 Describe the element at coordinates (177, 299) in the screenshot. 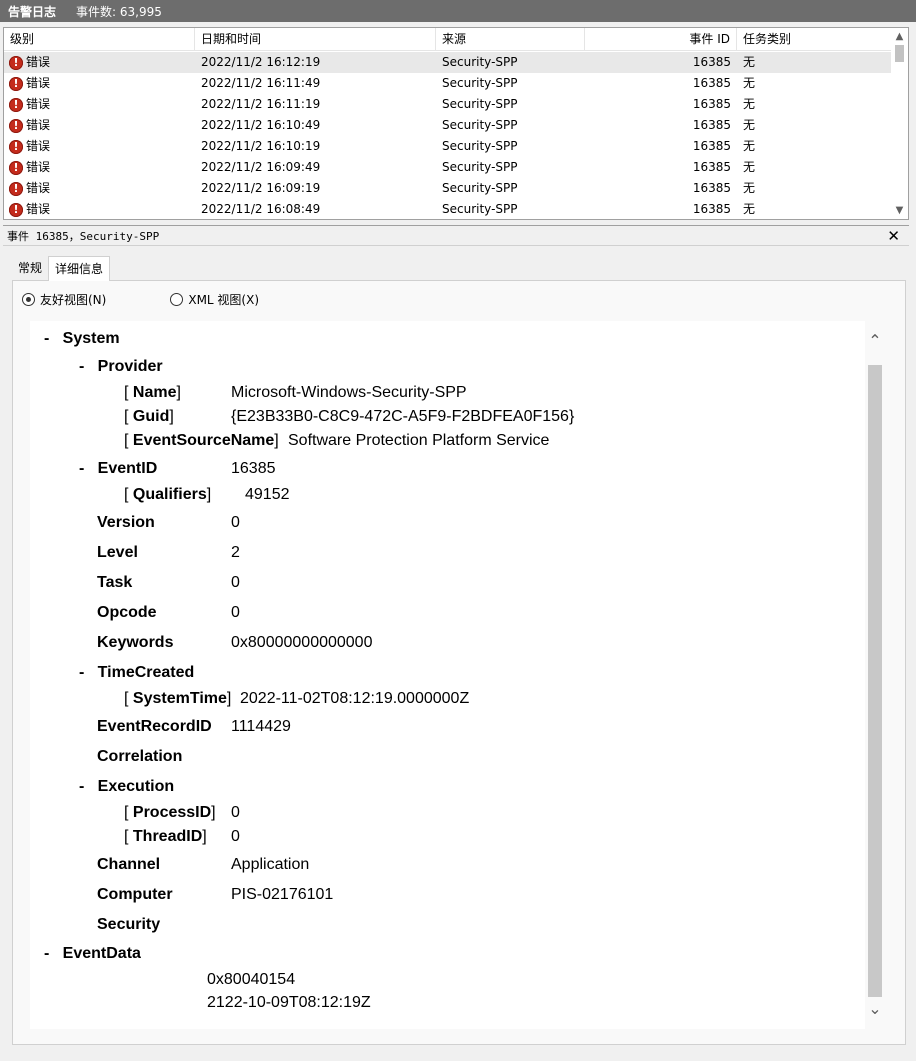

I see `radio-unchecked-icon` at that location.